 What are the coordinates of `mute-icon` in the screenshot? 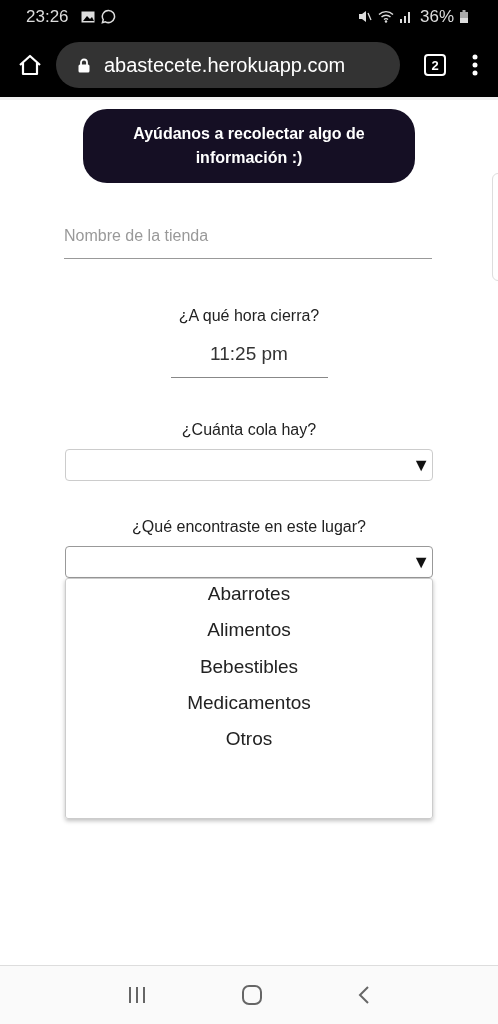 It's located at (364, 16).